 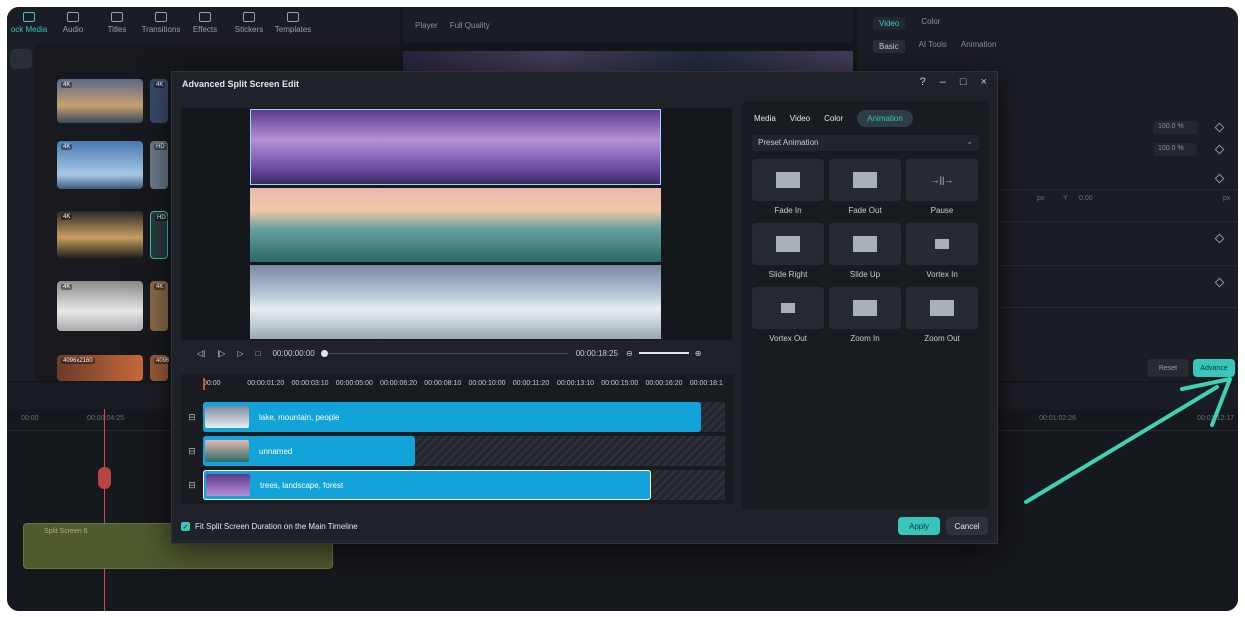 I want to click on ruler-tick-label: 00:00:16:20, so click(x=664, y=383).